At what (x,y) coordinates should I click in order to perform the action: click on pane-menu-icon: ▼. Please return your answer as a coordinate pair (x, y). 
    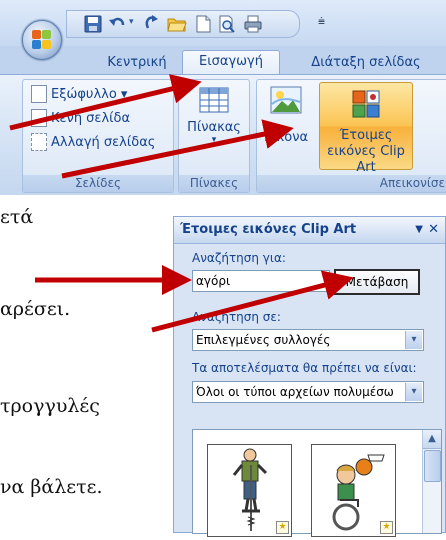
    Looking at the image, I should click on (419, 230).